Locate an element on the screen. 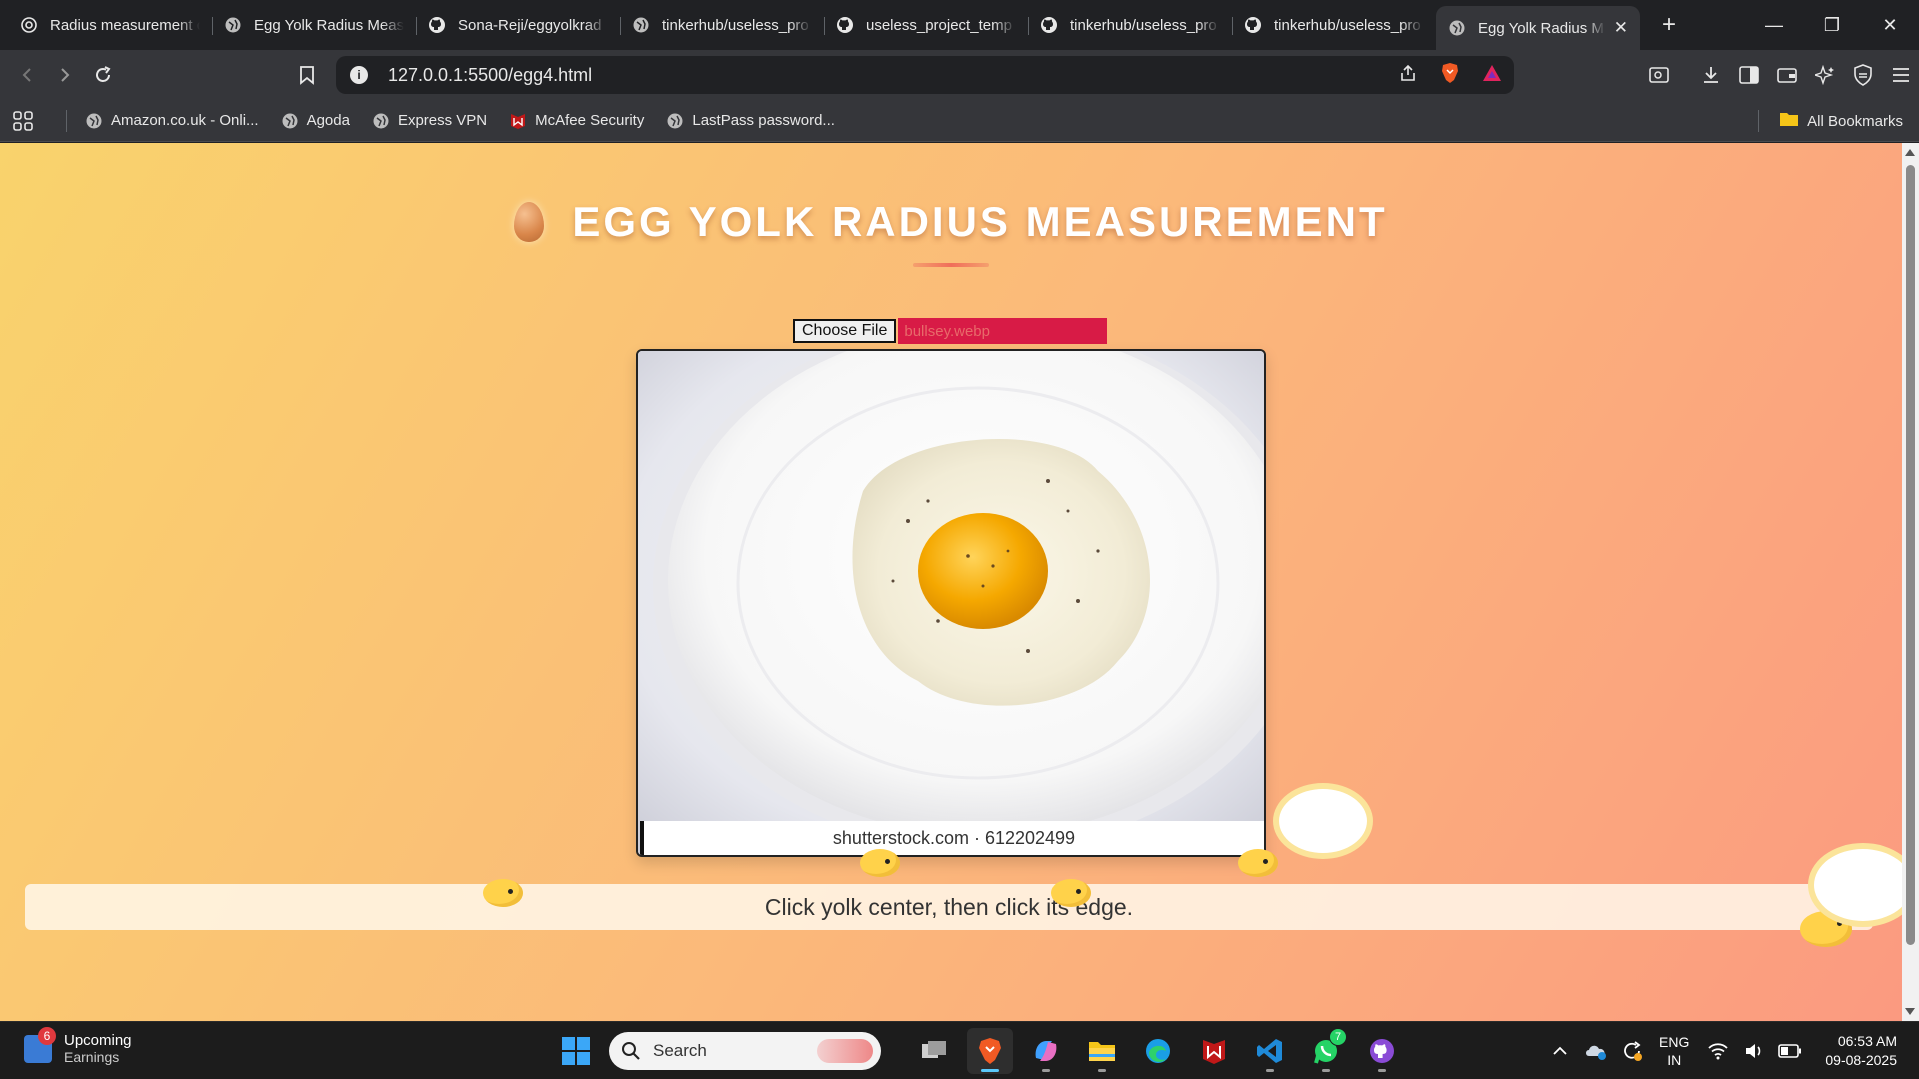 This screenshot has height=1079, width=1919. taskbar-apps: Search 7 is located at coordinates (979, 1051).